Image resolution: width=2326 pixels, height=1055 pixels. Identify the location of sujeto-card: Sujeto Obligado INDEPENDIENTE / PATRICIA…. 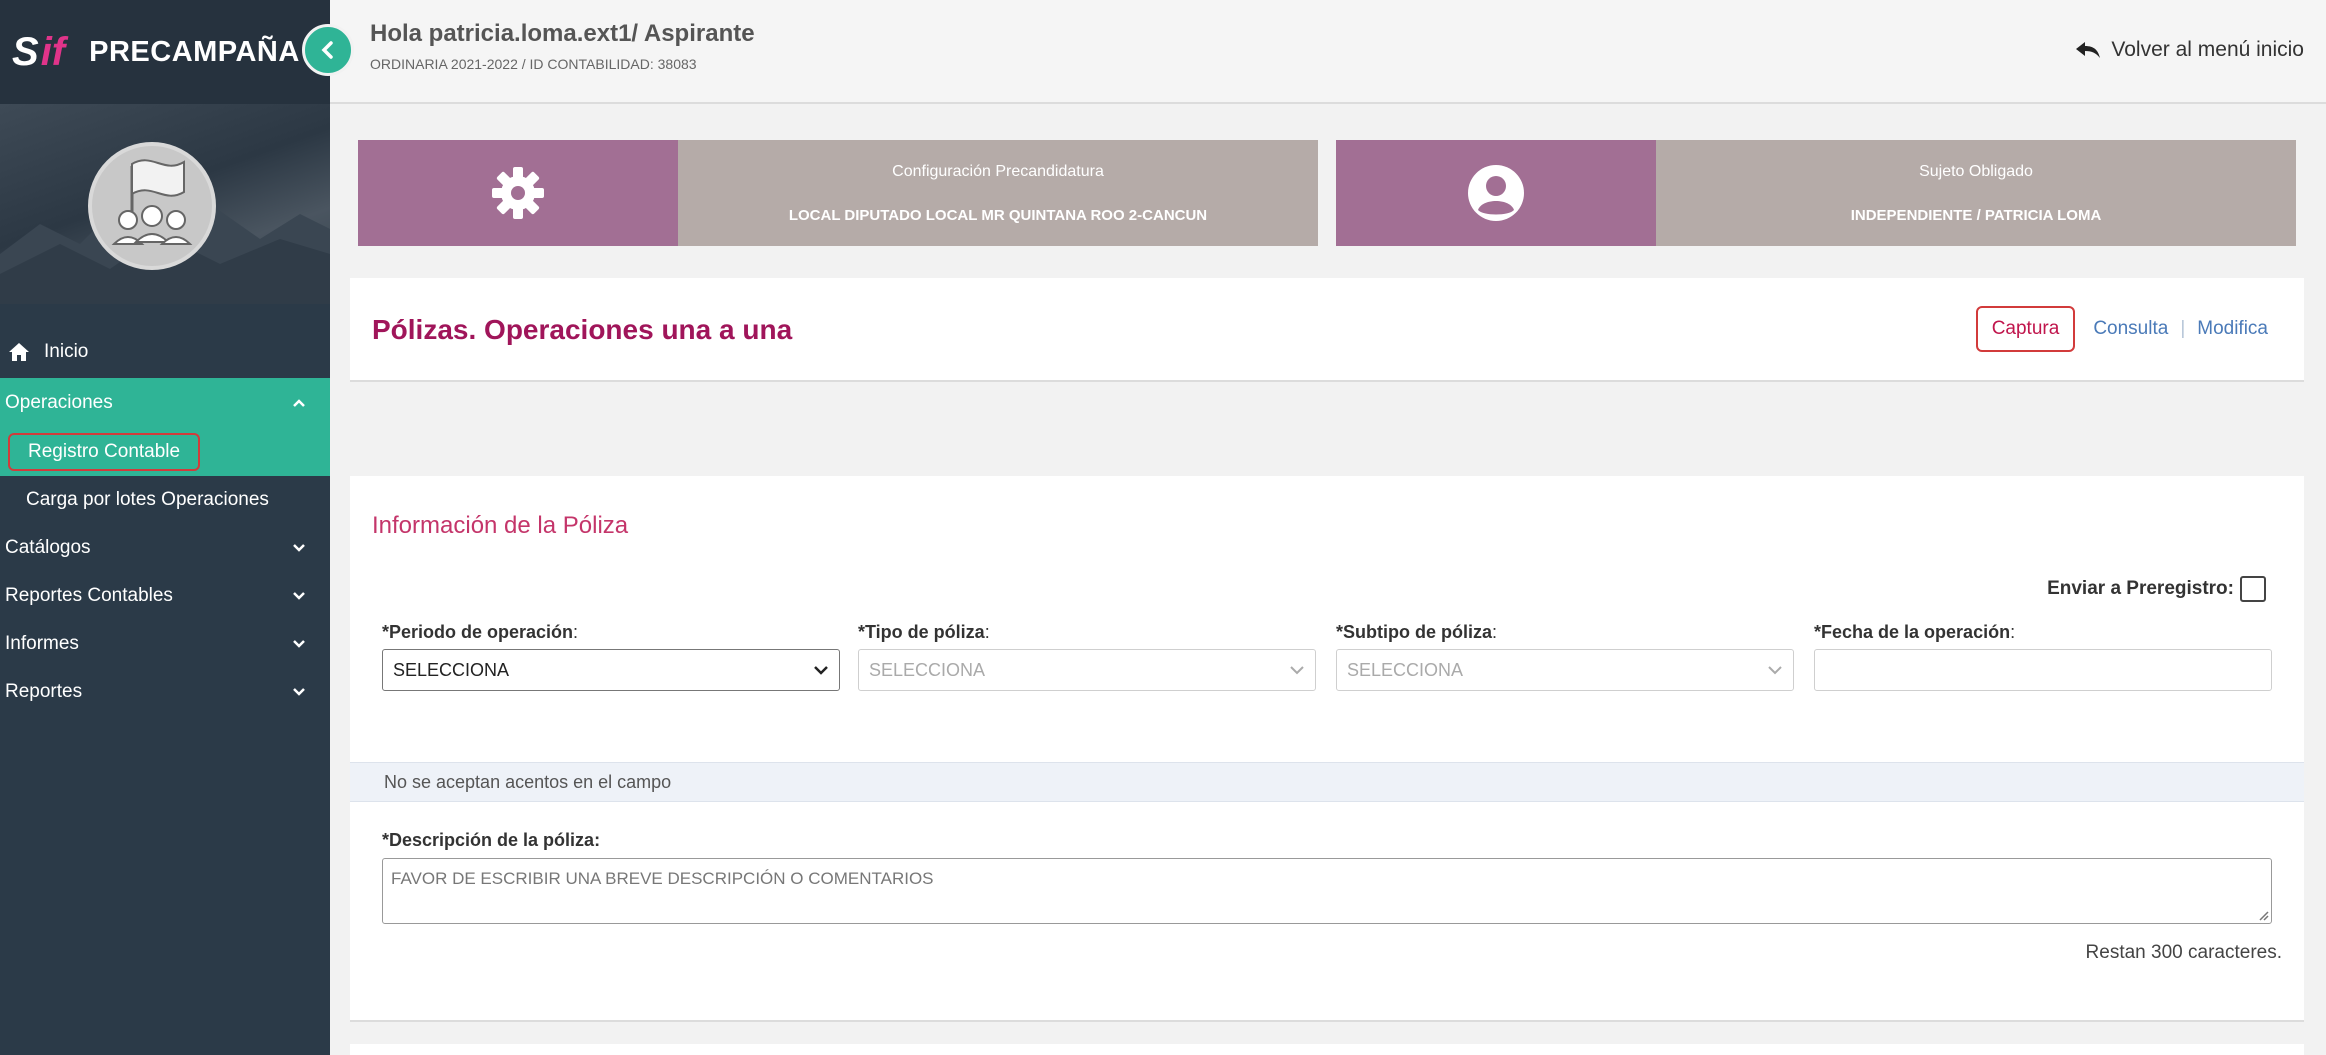
(1816, 193).